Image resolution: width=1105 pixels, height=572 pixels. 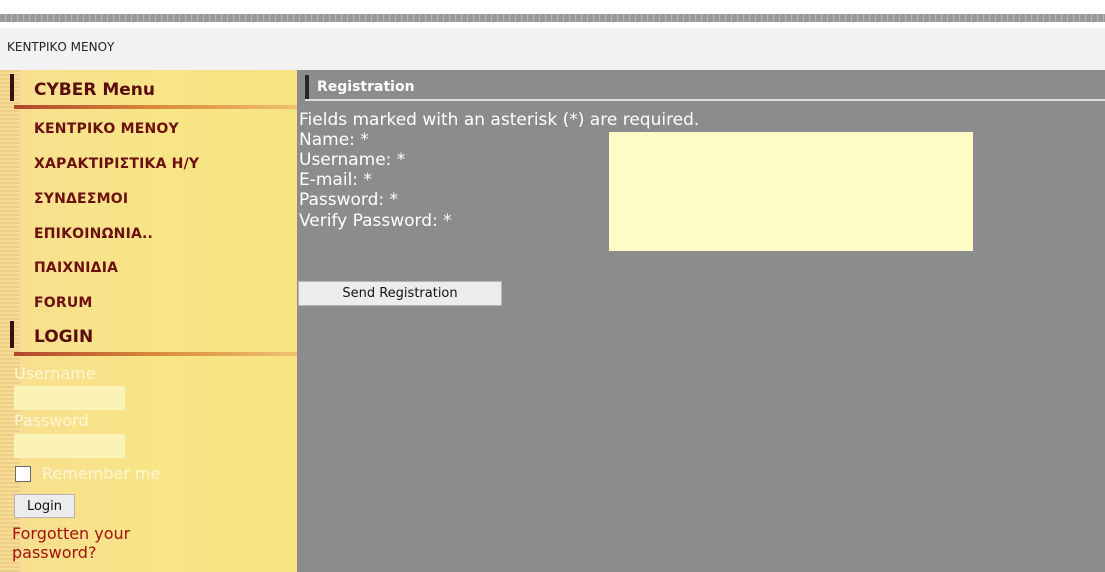 What do you see at coordinates (61, 47) in the screenshot?
I see `breadcrumb: ΚΕΝΤΡΙΚΟ ΜΕΝΟΥ` at bounding box center [61, 47].